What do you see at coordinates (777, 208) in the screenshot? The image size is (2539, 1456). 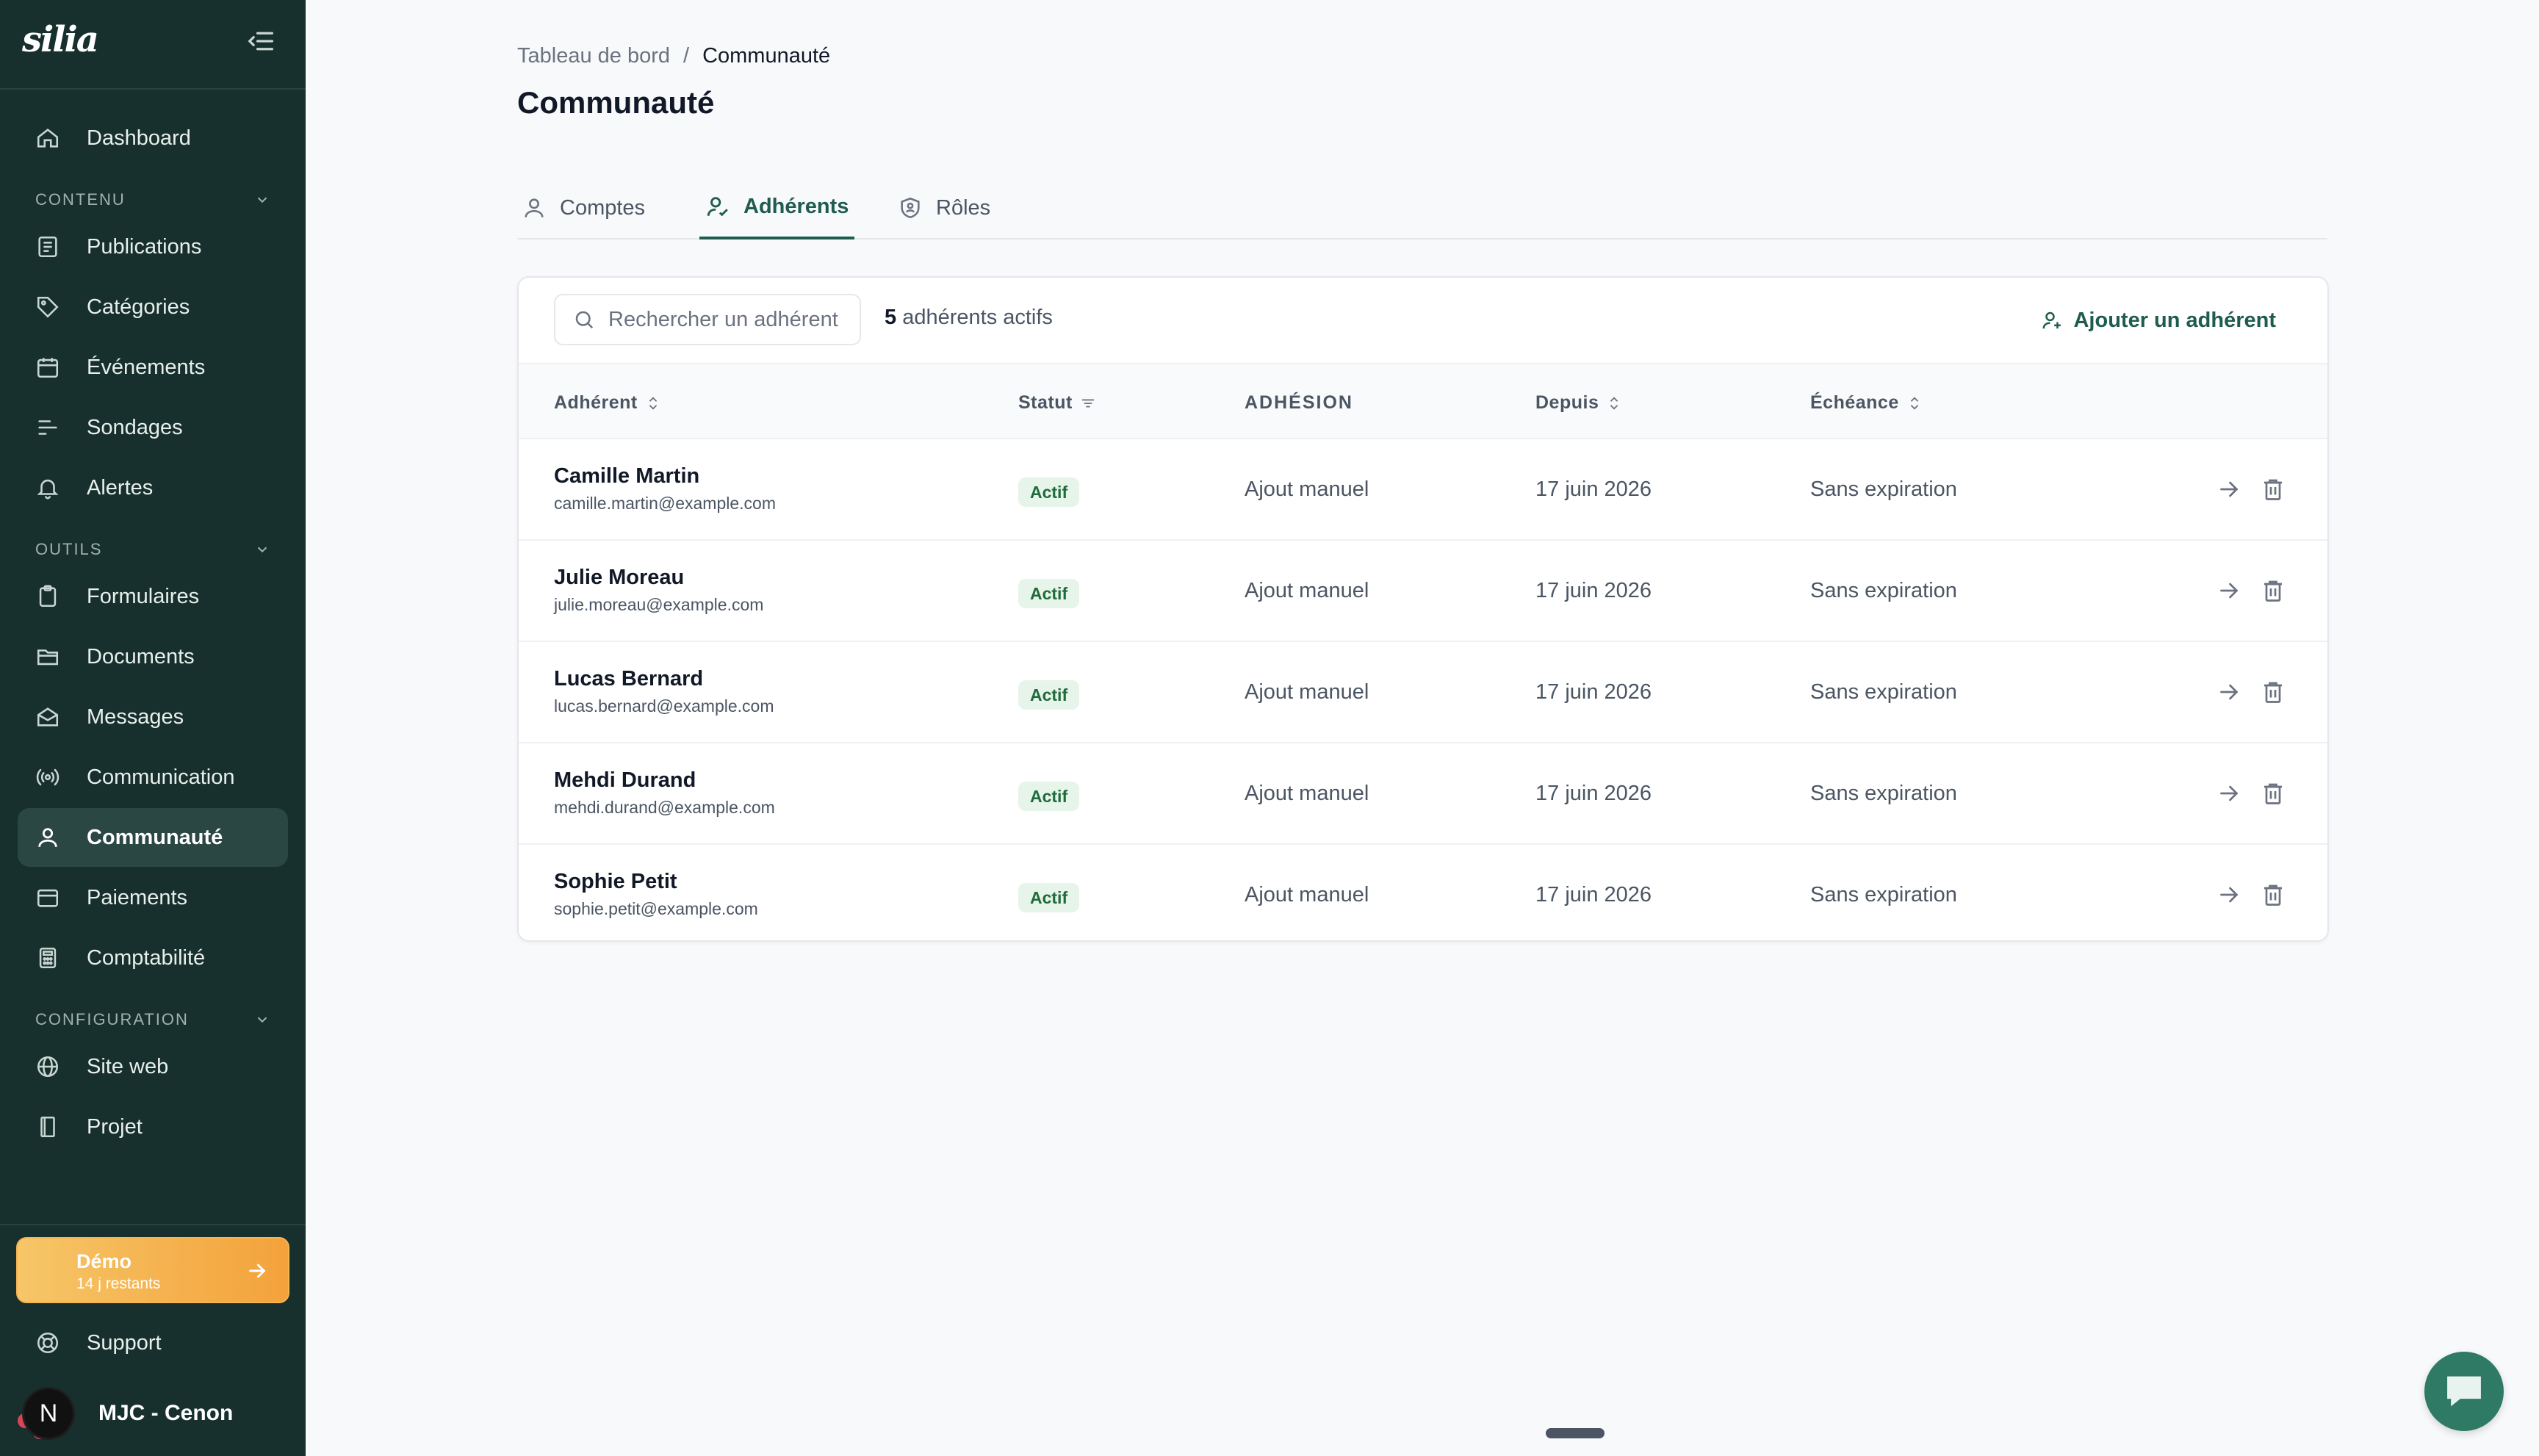 I see `tab-adherents: Adhérents` at bounding box center [777, 208].